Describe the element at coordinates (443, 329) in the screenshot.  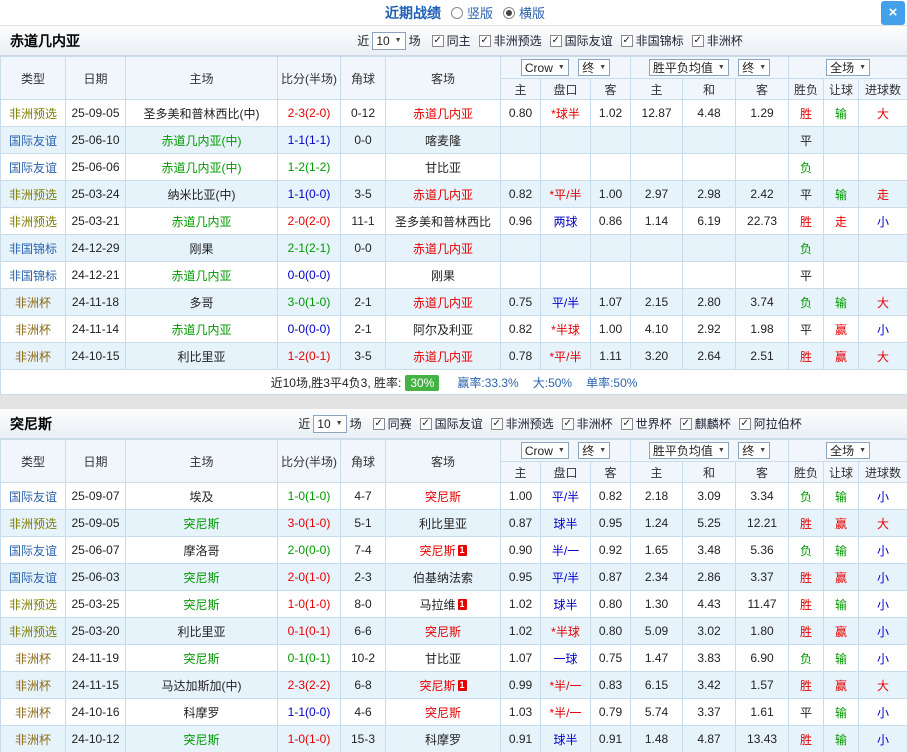
I see `away-team: 阿尔及利亚` at that location.